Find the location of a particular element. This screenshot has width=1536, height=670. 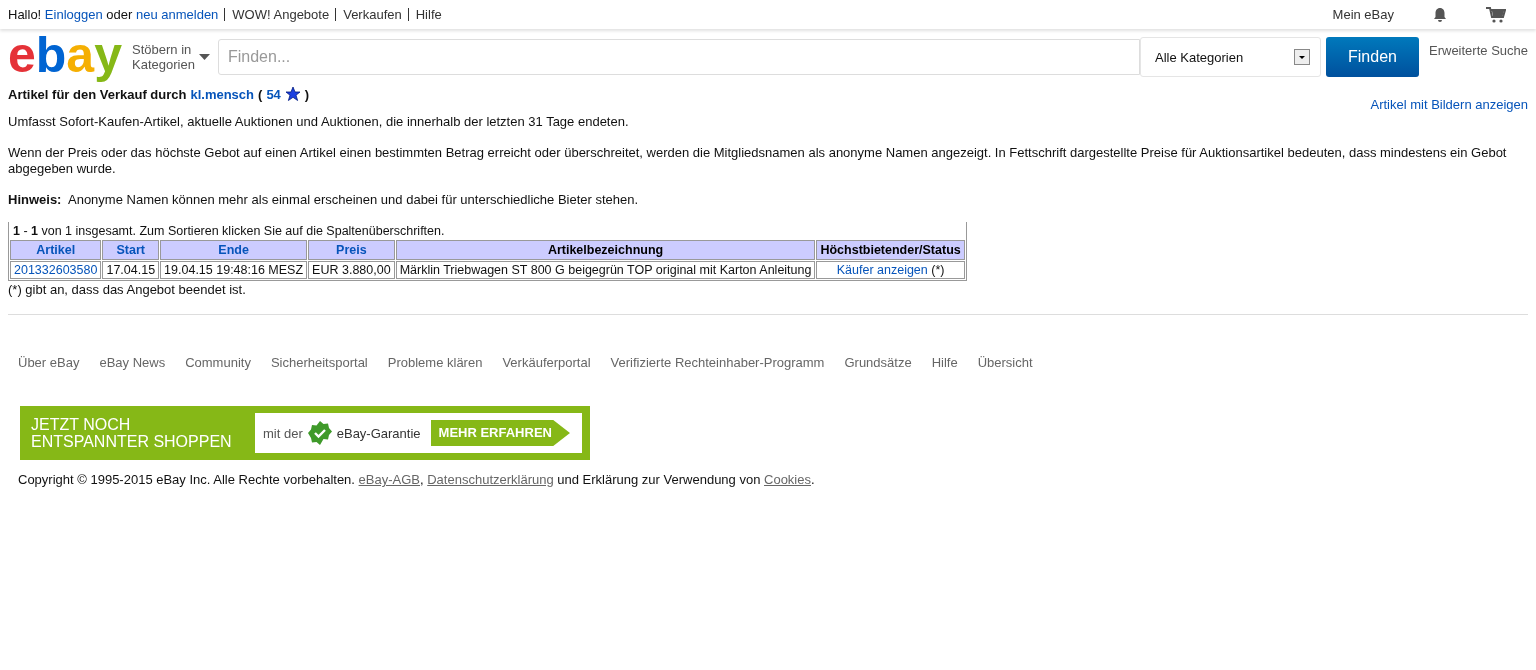

search-button: Finden is located at coordinates (1372, 57).